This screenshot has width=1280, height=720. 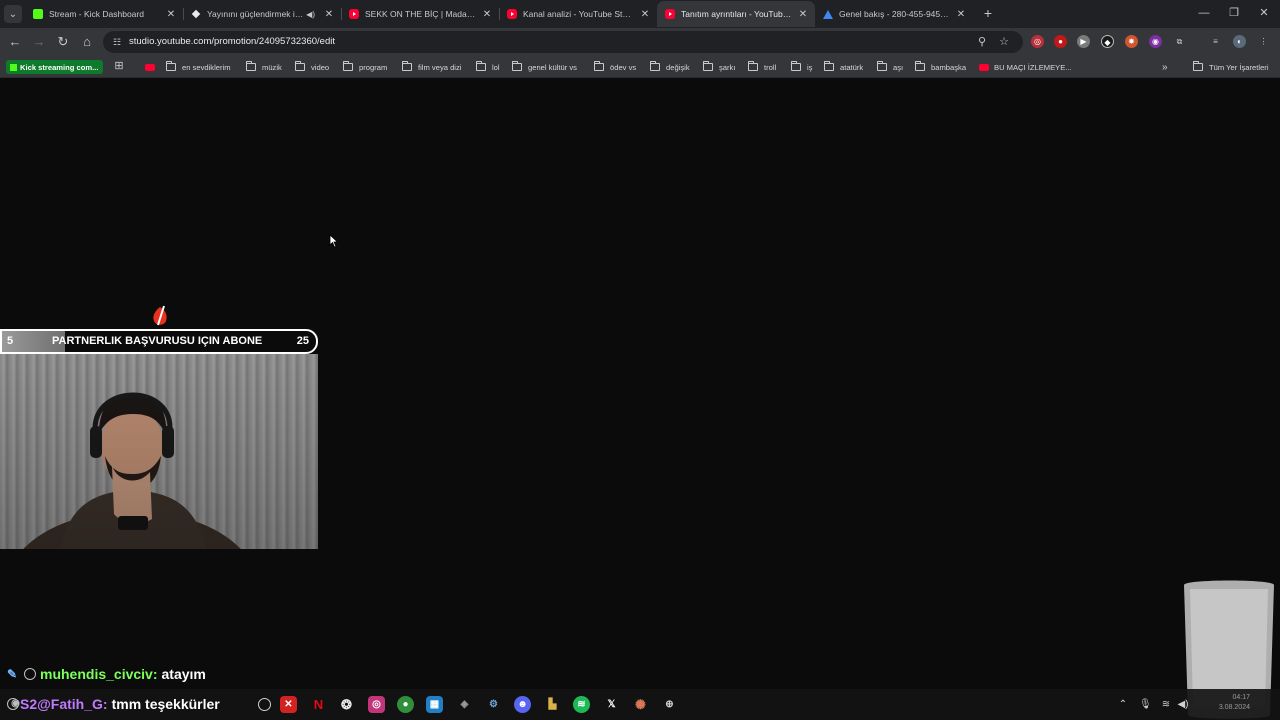 What do you see at coordinates (1145, 705) in the screenshot?
I see `microphone-icon: 🎙` at bounding box center [1145, 705].